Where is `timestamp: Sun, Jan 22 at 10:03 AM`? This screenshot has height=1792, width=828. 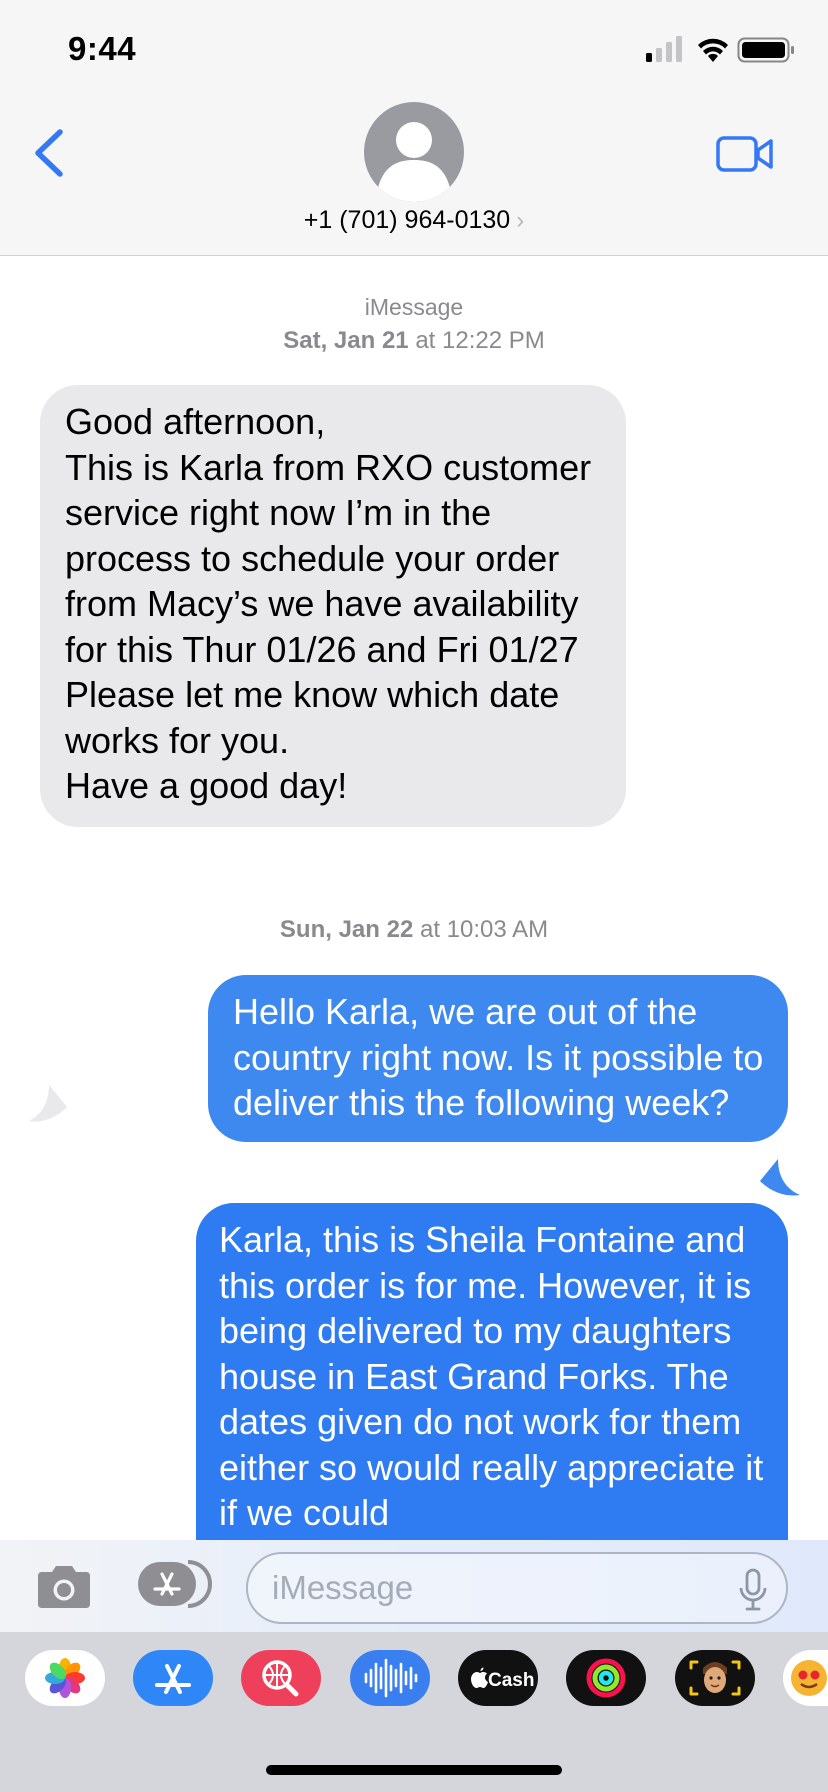
timestamp: Sun, Jan 22 at 10:03 AM is located at coordinates (414, 930).